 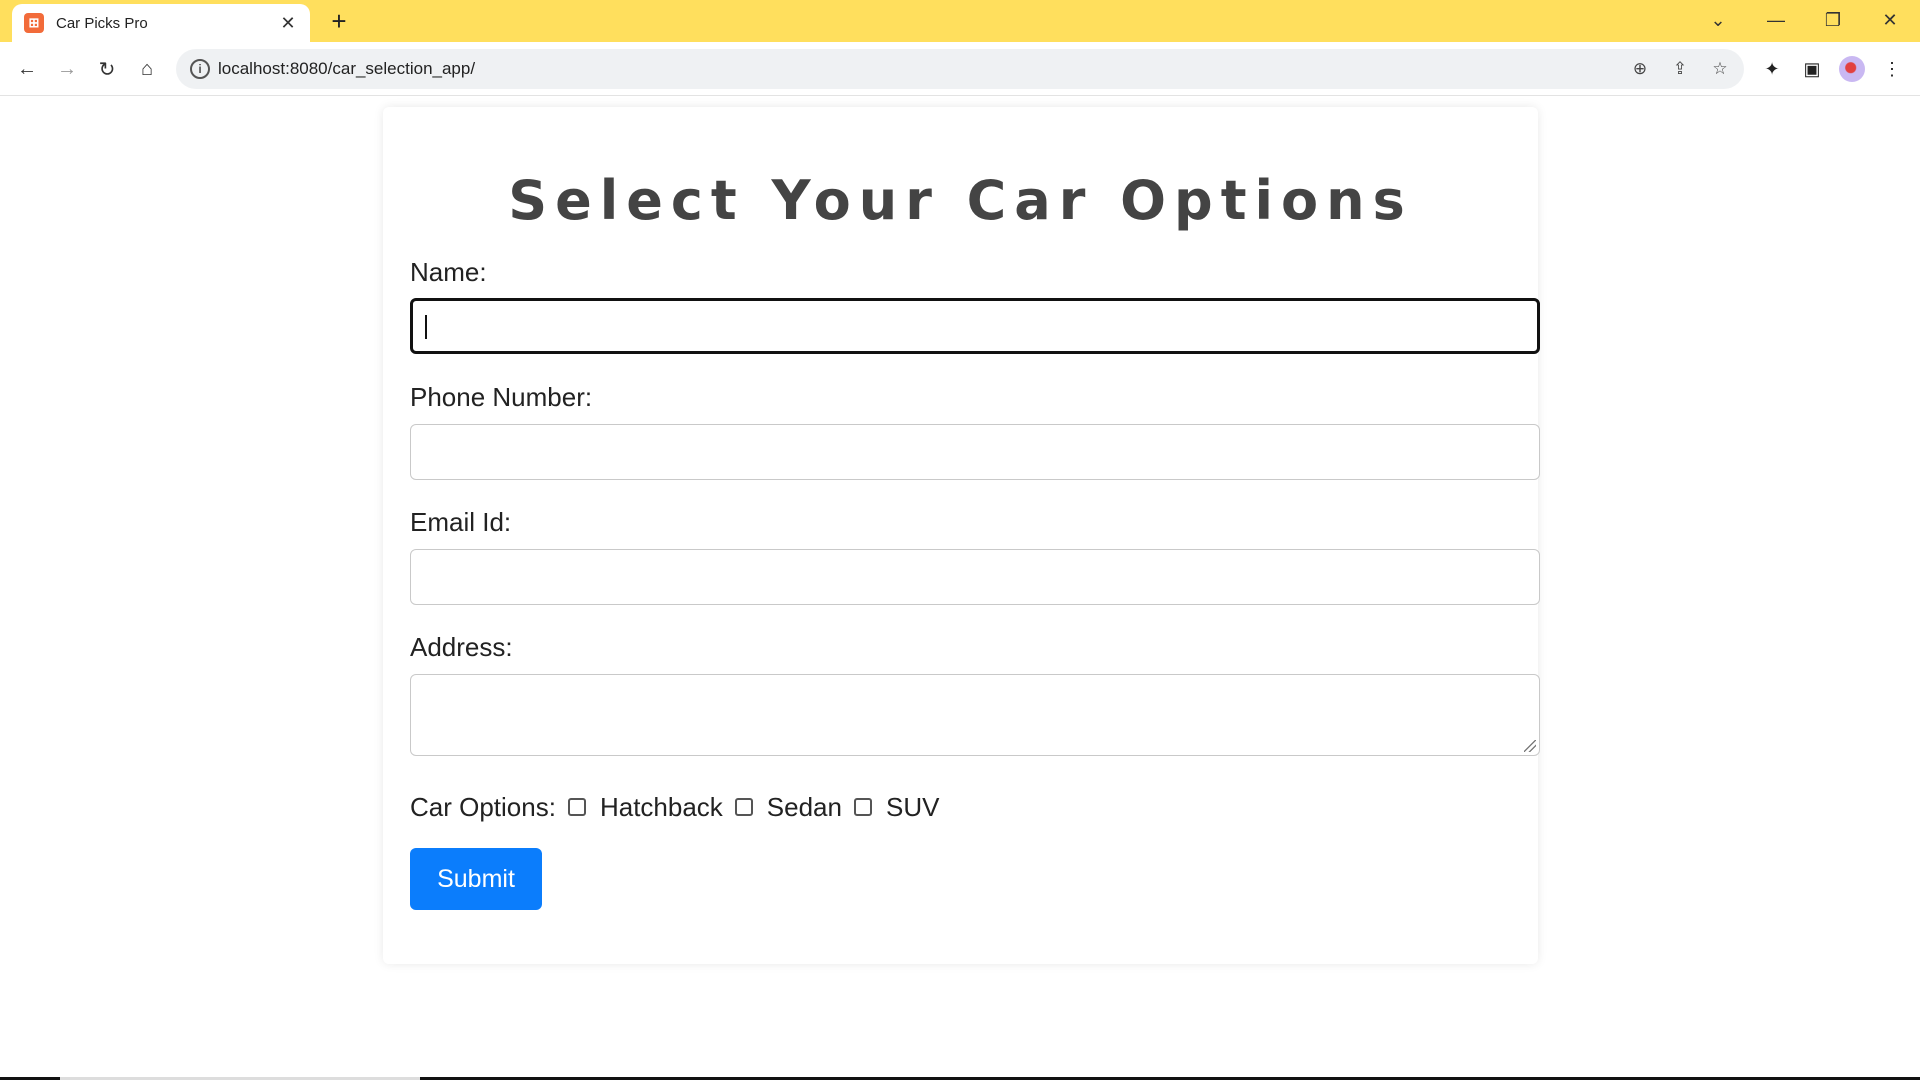 What do you see at coordinates (1833, 20) in the screenshot?
I see `restore-icon: ❐` at bounding box center [1833, 20].